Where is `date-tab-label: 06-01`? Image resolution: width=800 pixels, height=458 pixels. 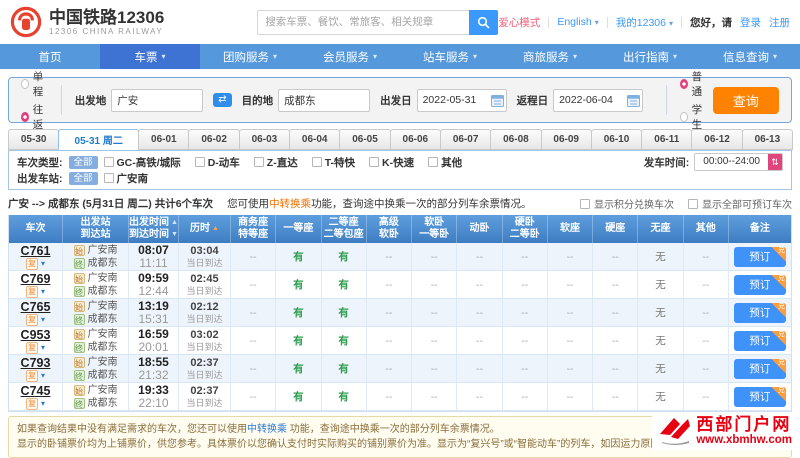 date-tab-label: 06-01 is located at coordinates (164, 139).